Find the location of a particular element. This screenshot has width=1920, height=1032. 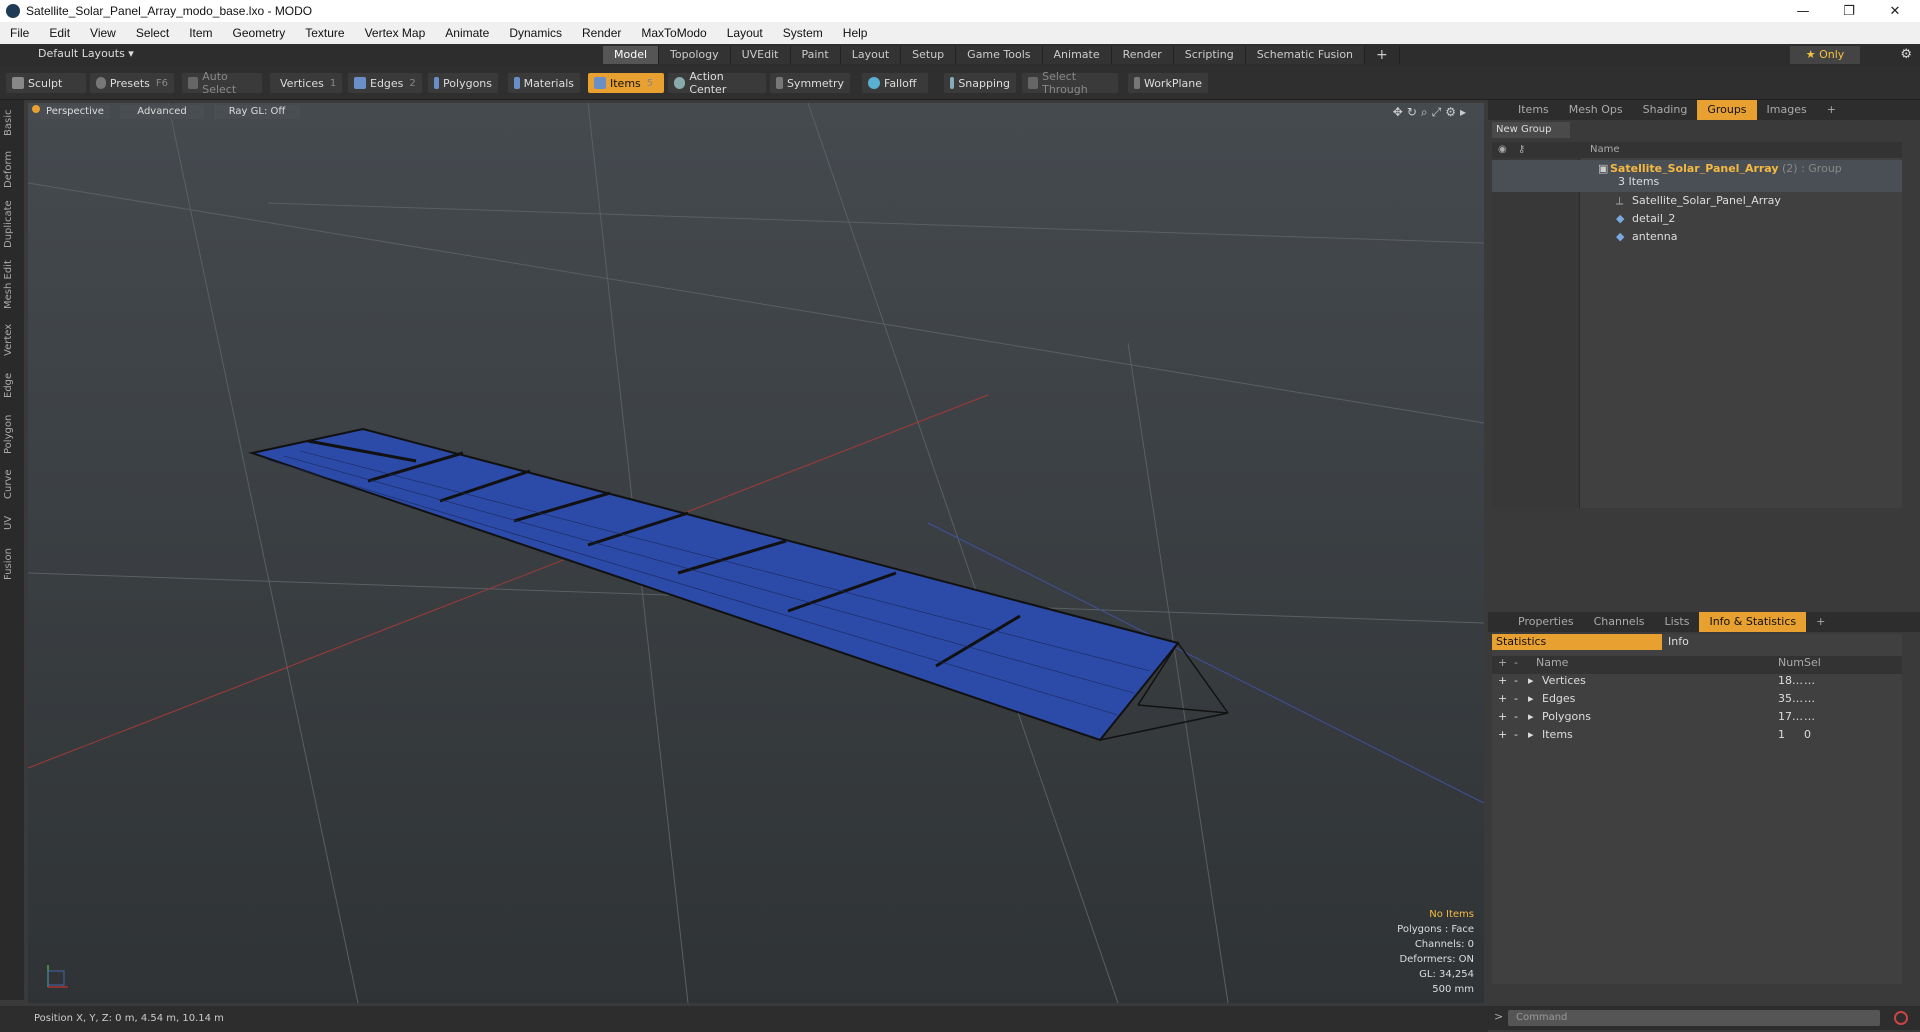

polygons-button: Polygons is located at coordinates (463, 83).